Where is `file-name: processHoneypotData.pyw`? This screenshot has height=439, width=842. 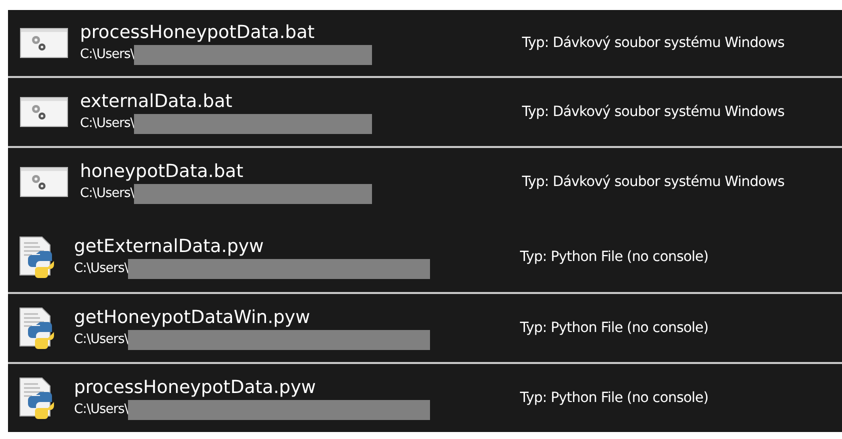
file-name: processHoneypotData.pyw is located at coordinates (195, 387).